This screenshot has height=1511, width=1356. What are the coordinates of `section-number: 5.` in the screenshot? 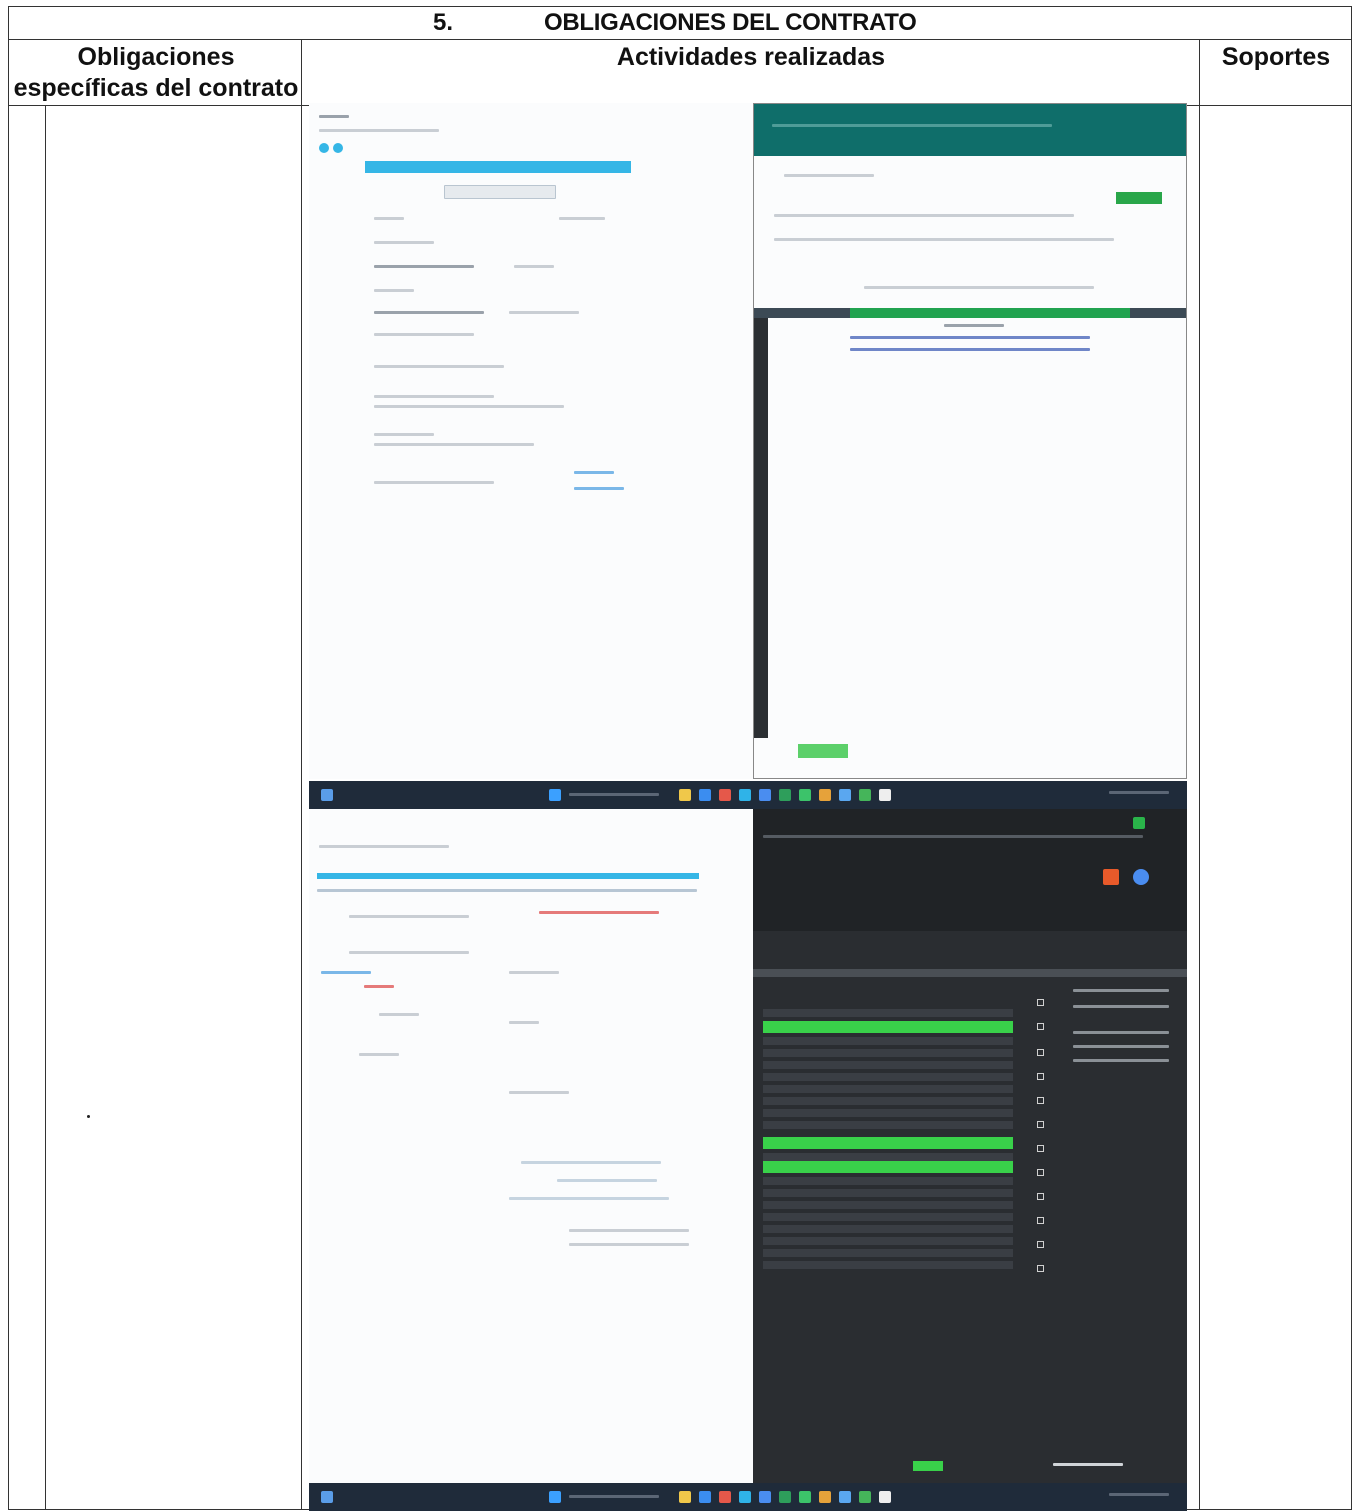 It's located at (443, 22).